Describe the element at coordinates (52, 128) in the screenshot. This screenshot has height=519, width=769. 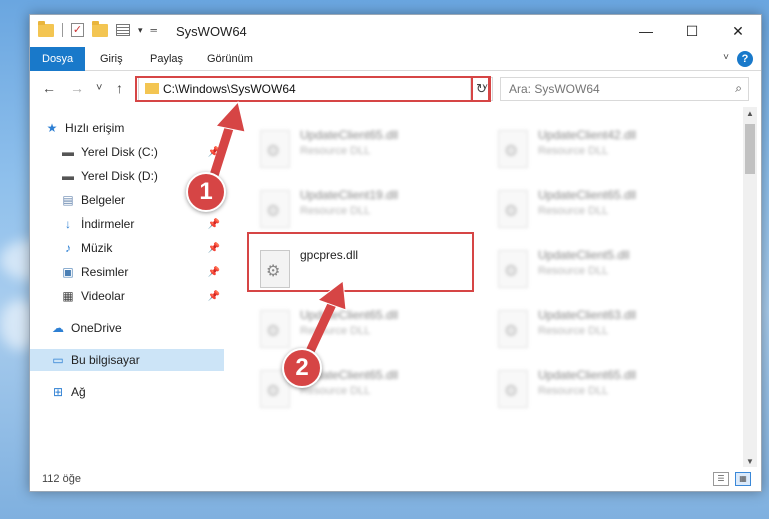
I see `star-icon: ★` at that location.